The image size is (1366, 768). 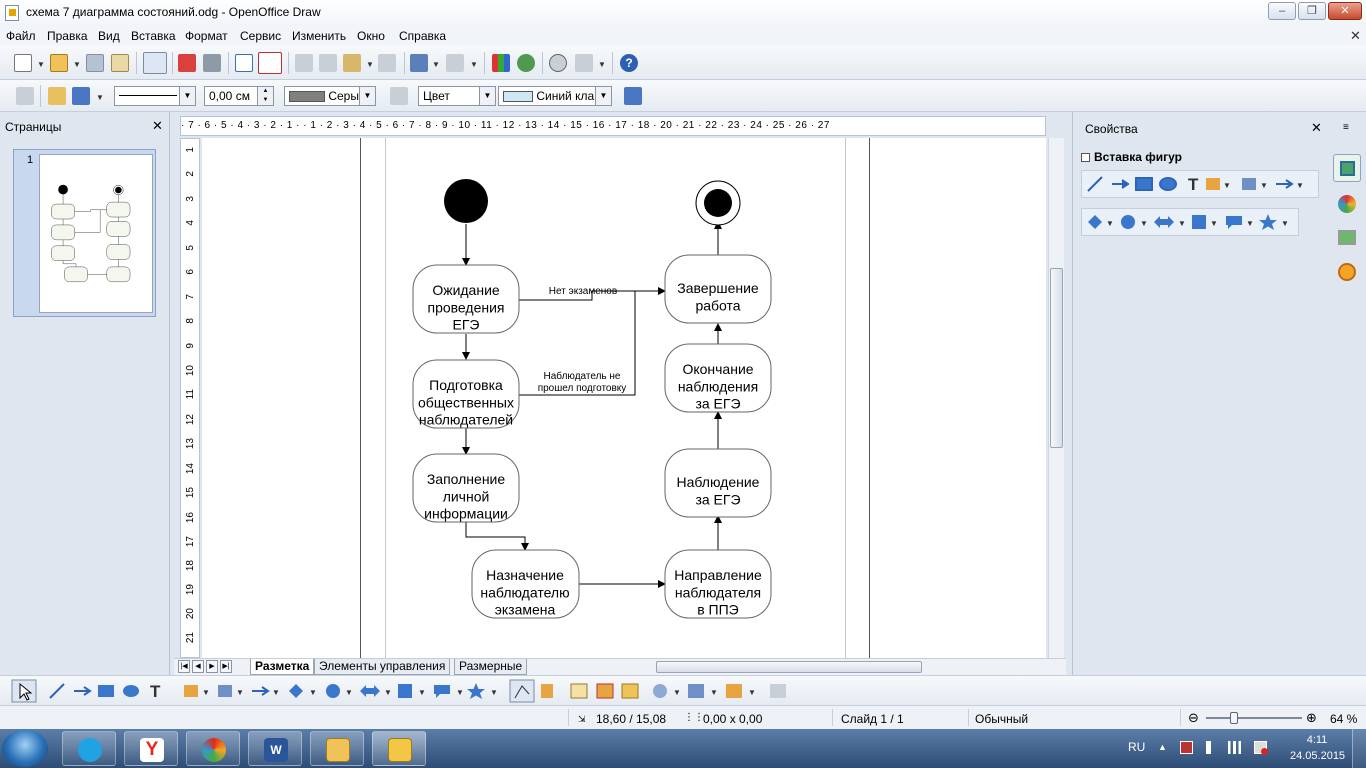 I want to click on menu-view: Вид, so click(x=109, y=36).